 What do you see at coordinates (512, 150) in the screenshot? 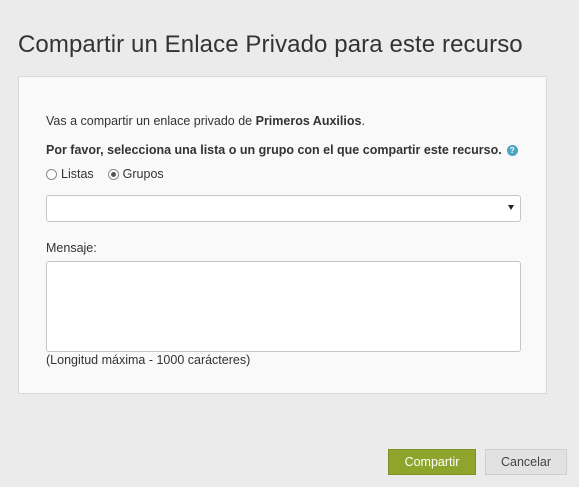
I see `help-icon: ?` at bounding box center [512, 150].